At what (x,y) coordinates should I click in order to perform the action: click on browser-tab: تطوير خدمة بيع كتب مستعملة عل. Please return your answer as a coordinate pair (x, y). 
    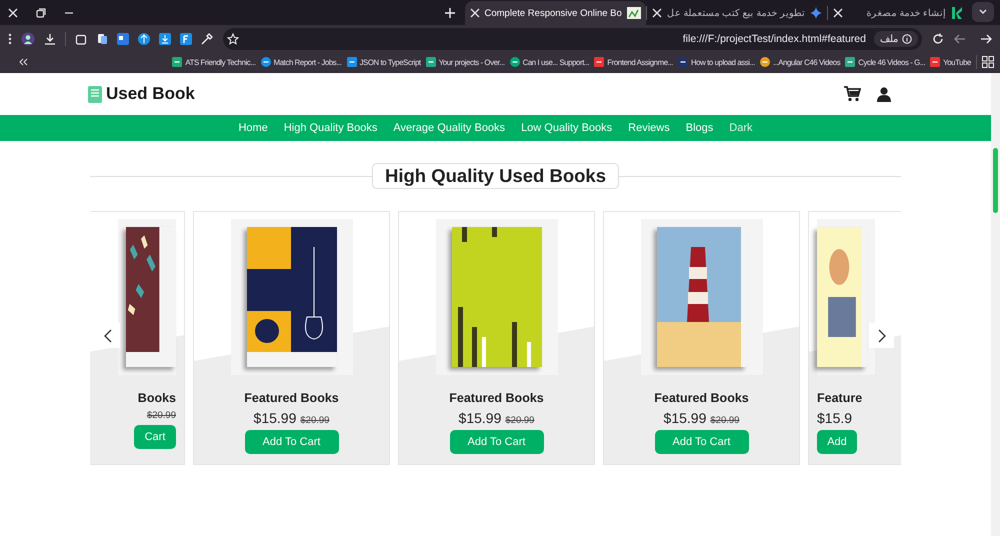
    Looking at the image, I should click on (736, 13).